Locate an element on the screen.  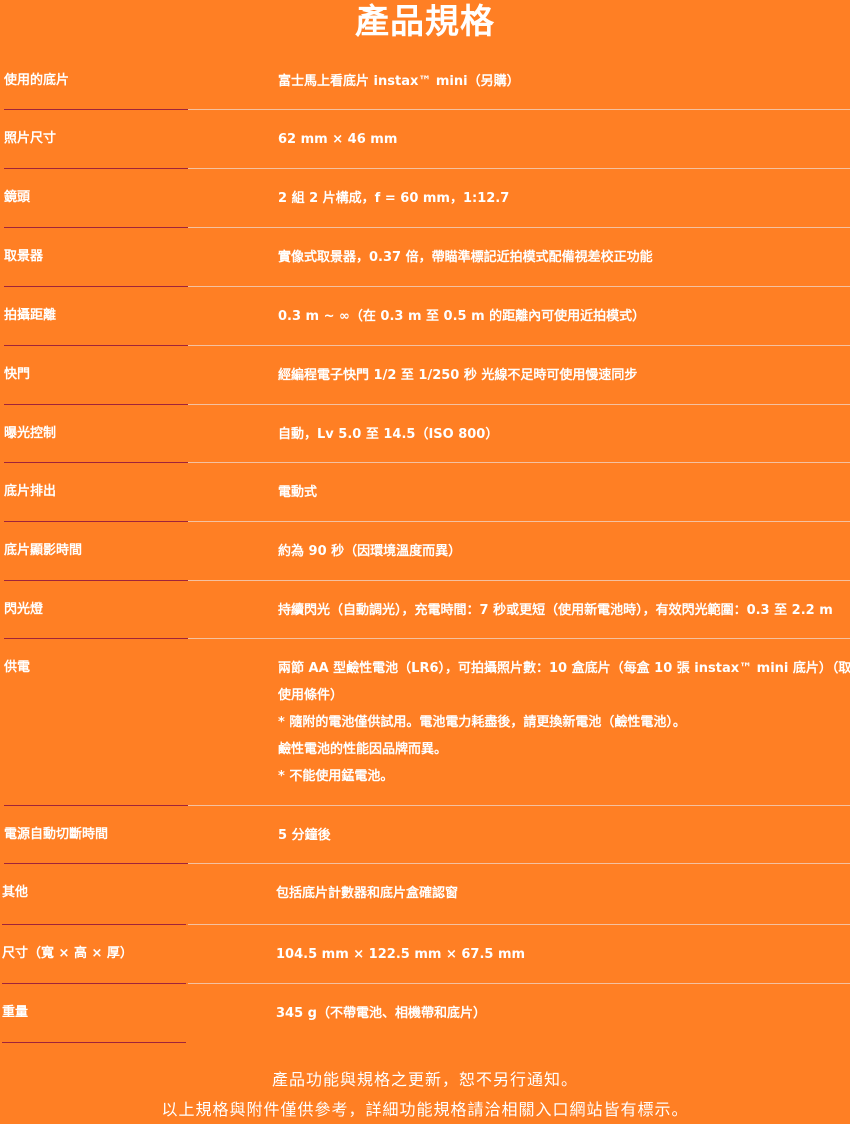
divider is located at coordinates (94, 1042).